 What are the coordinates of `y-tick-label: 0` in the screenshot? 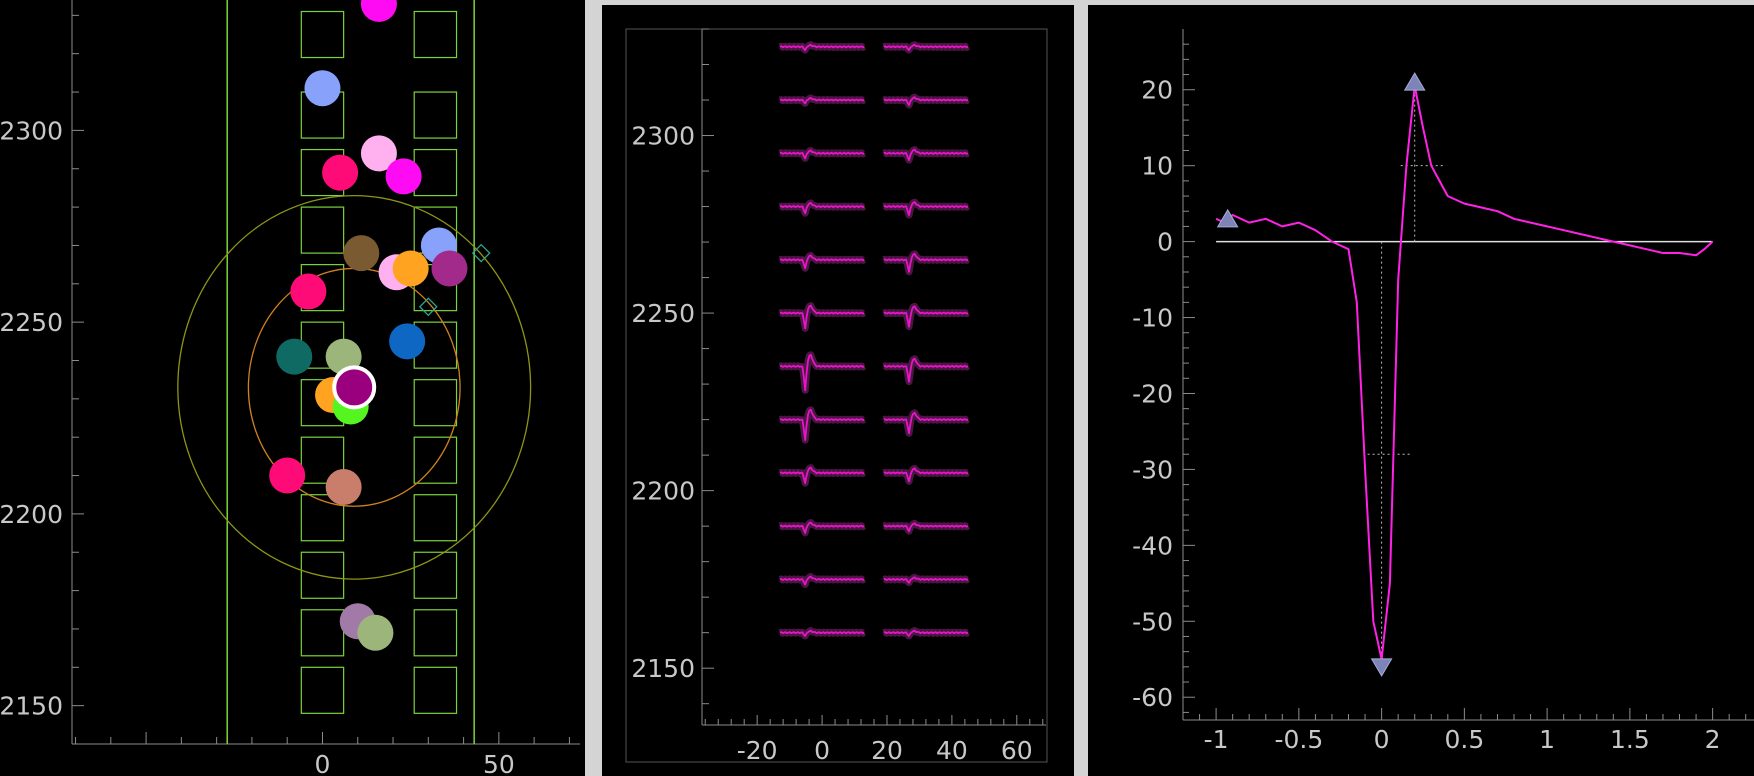 It's located at (1165, 242).